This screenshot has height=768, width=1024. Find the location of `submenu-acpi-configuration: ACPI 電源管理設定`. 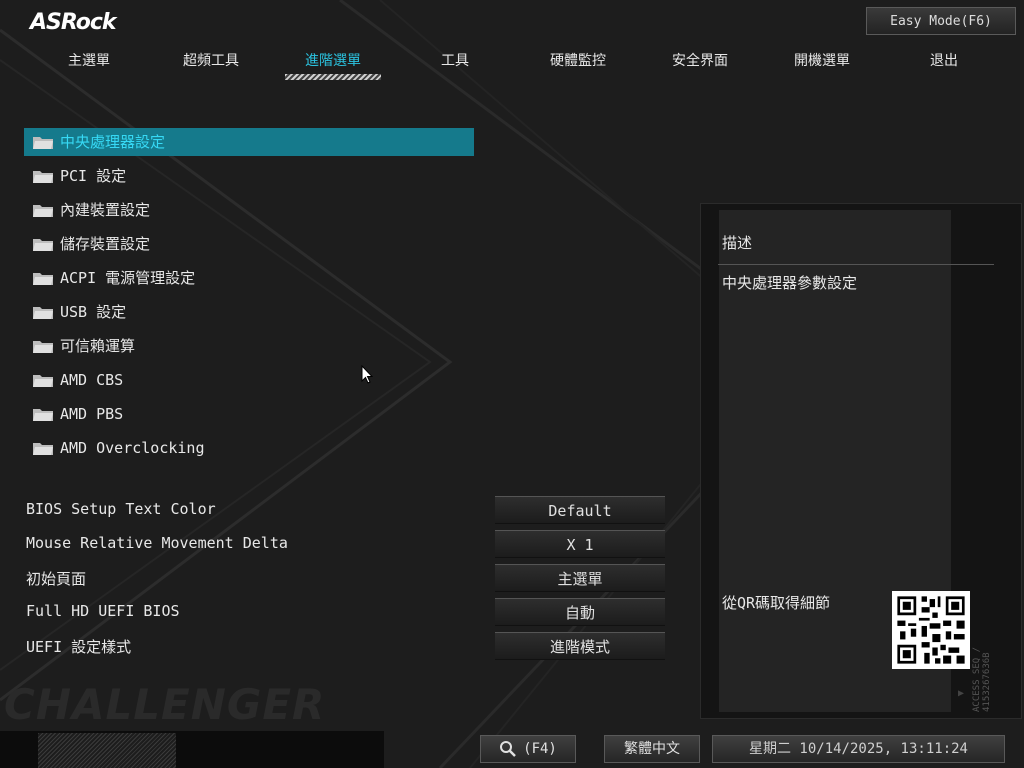

submenu-acpi-configuration: ACPI 電源管理設定 is located at coordinates (249, 278).